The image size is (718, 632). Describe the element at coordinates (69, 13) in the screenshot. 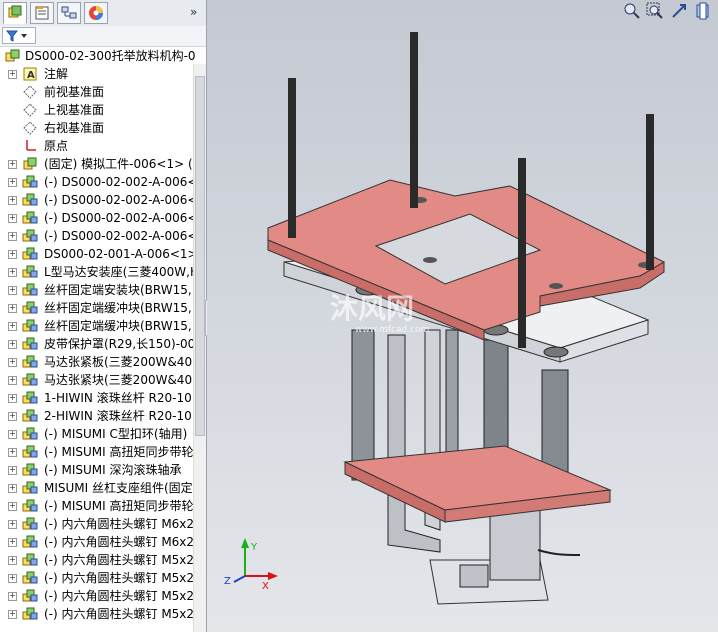

I see `tab-configuration-manager` at that location.